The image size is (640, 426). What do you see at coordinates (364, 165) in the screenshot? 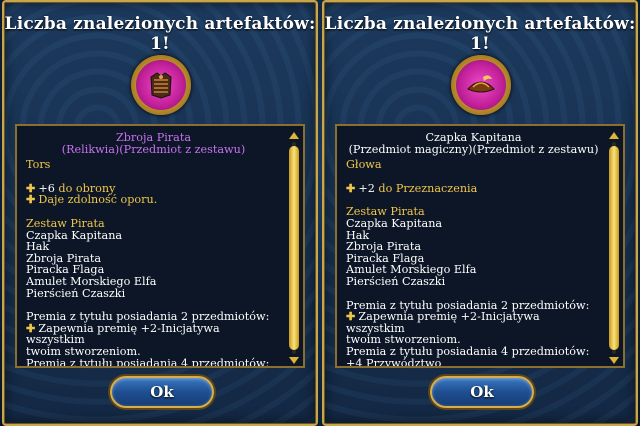
I see `item-slot: Głowa` at bounding box center [364, 165].